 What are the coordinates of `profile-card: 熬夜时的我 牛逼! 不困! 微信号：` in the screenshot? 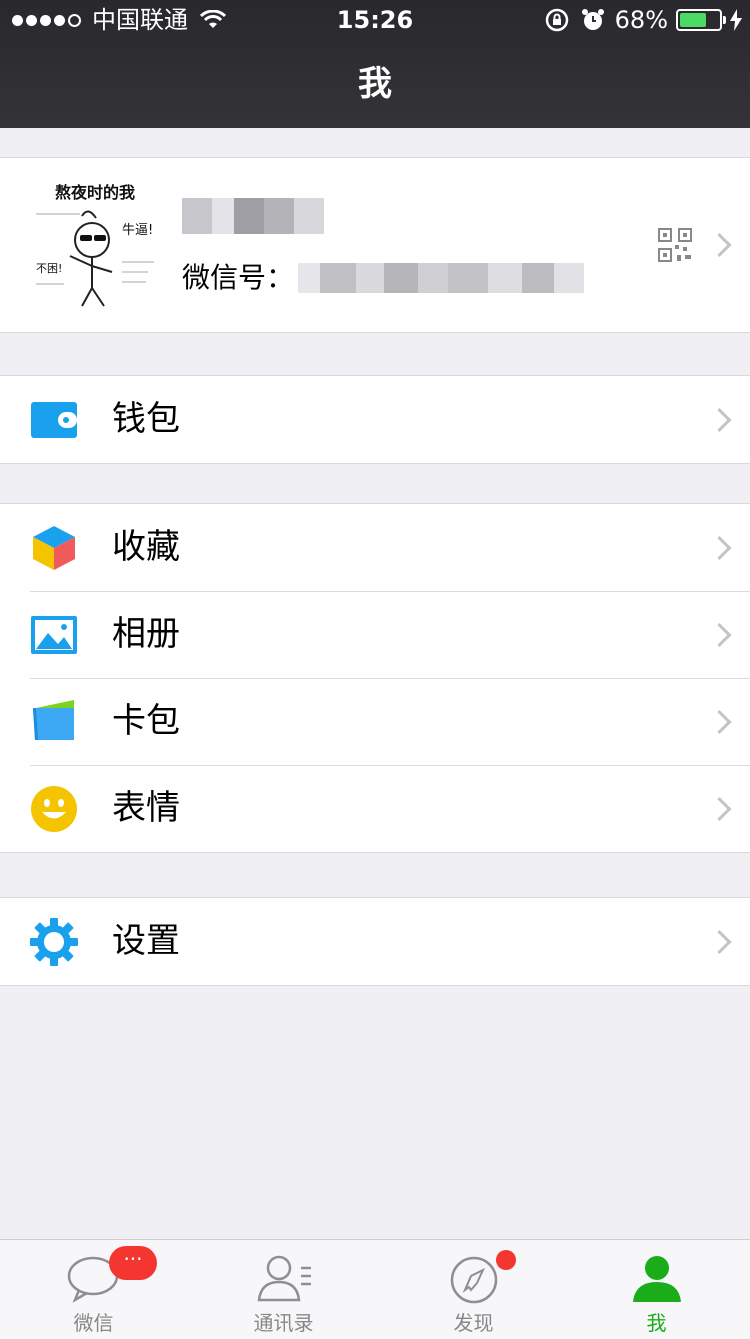 It's located at (375, 245).